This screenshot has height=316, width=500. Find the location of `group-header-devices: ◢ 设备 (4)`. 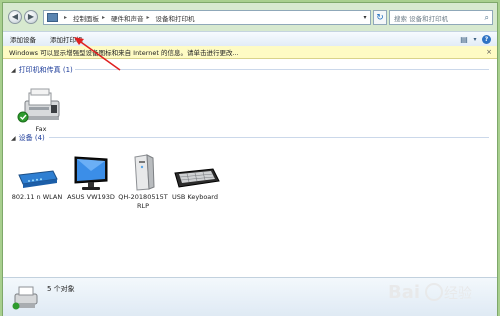

group-header-devices: ◢ 设备 (4) is located at coordinates (28, 138).